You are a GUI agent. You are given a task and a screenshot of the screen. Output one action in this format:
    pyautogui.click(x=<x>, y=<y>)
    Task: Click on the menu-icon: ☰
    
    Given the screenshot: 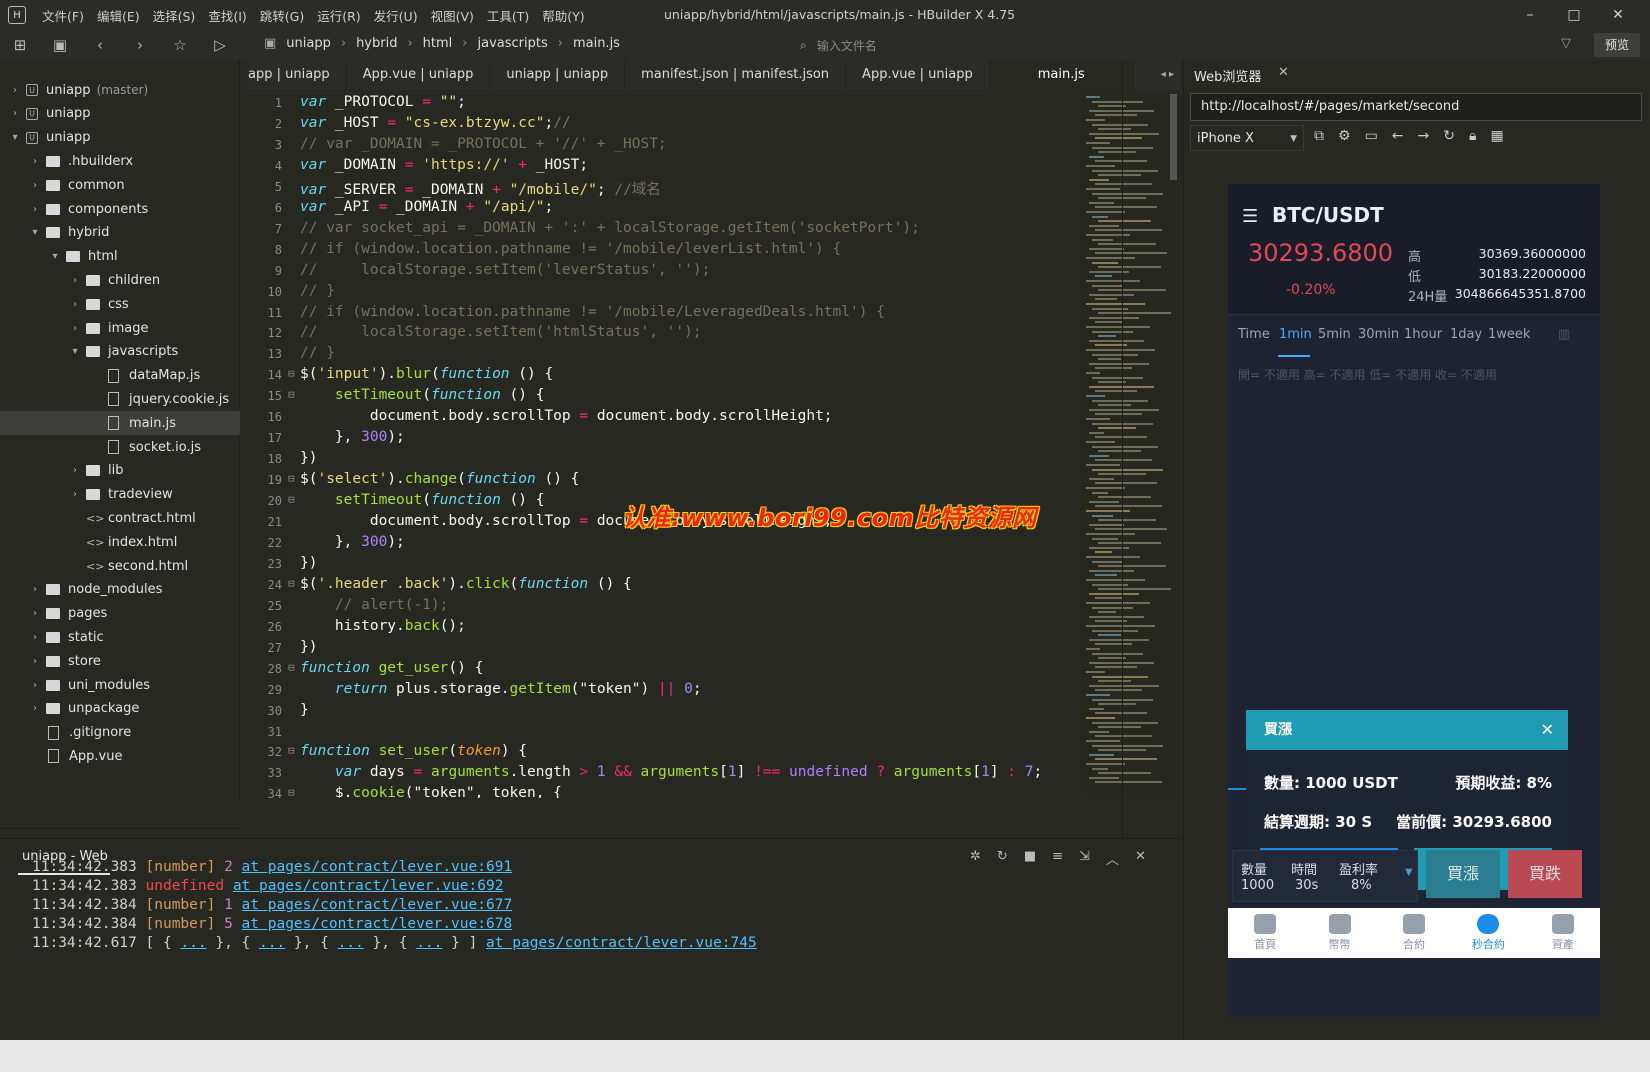 What is the action you would take?
    pyautogui.click(x=1250, y=216)
    